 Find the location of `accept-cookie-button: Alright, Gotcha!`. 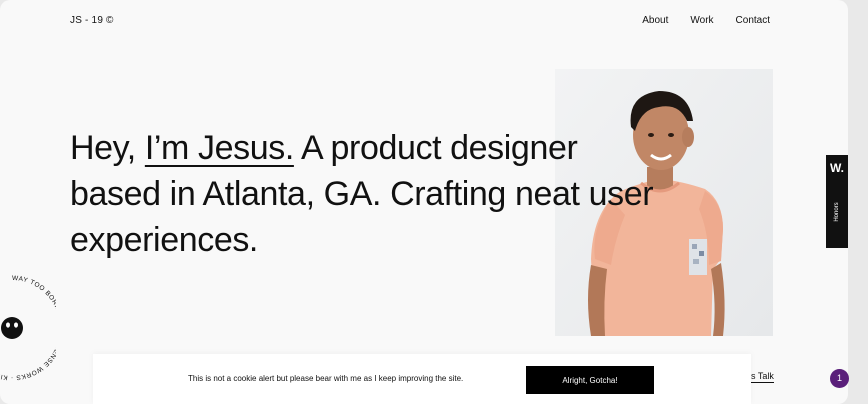

accept-cookie-button: Alright, Gotcha! is located at coordinates (590, 380).